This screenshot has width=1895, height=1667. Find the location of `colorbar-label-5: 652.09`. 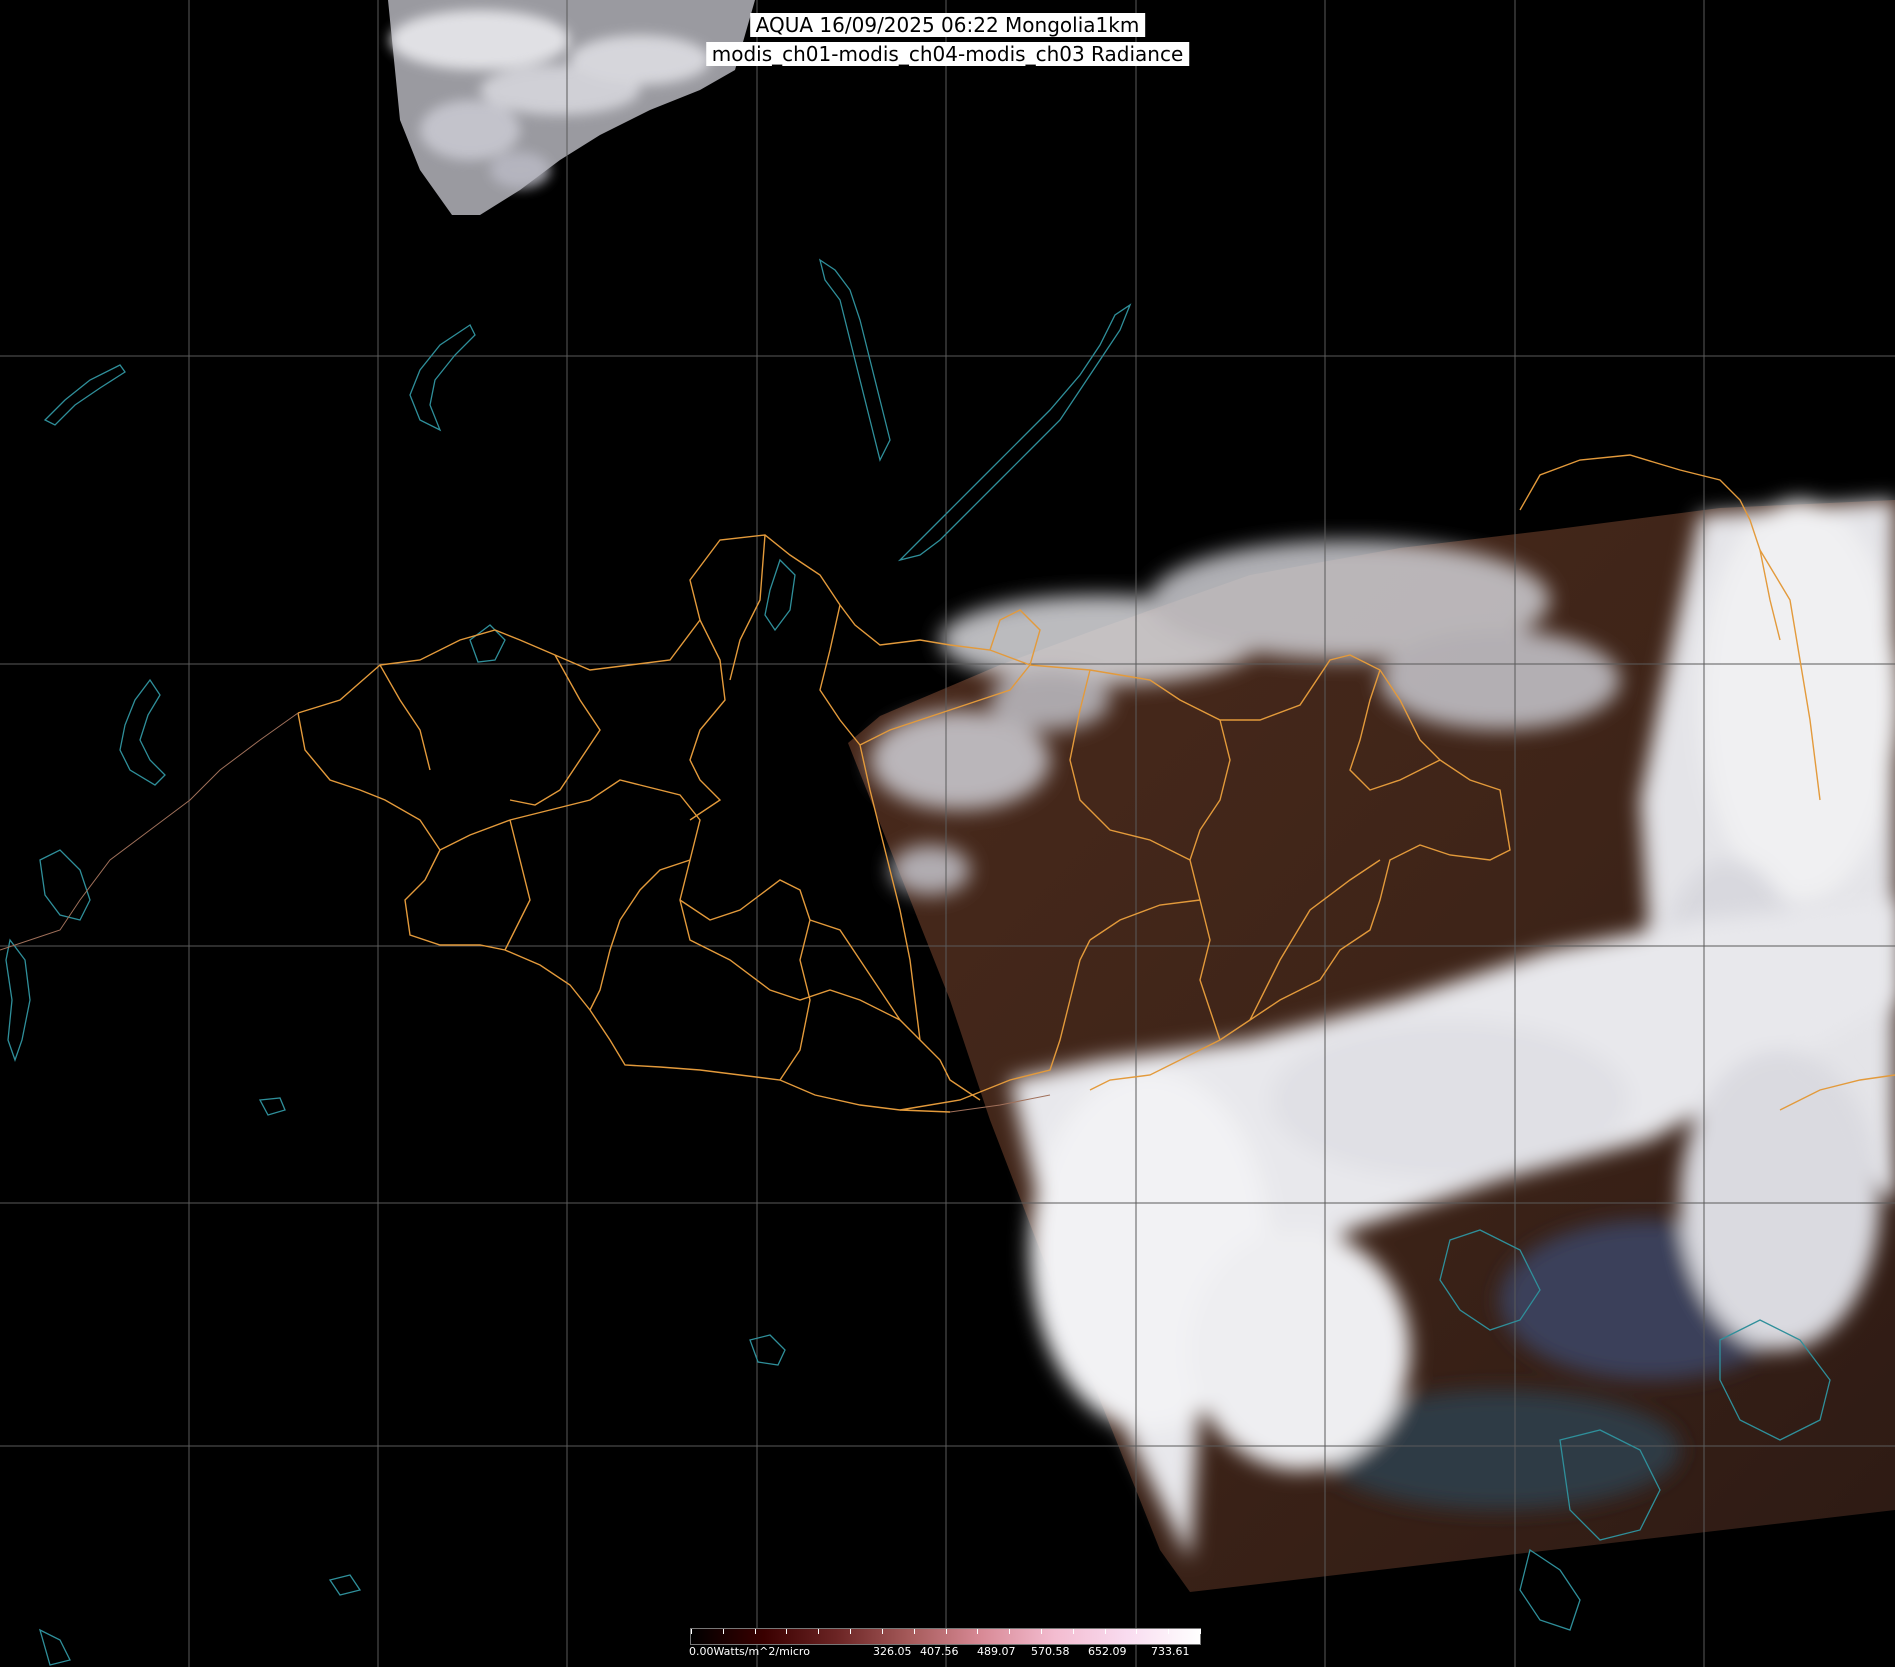

colorbar-label-5: 652.09 is located at coordinates (1107, 1651).